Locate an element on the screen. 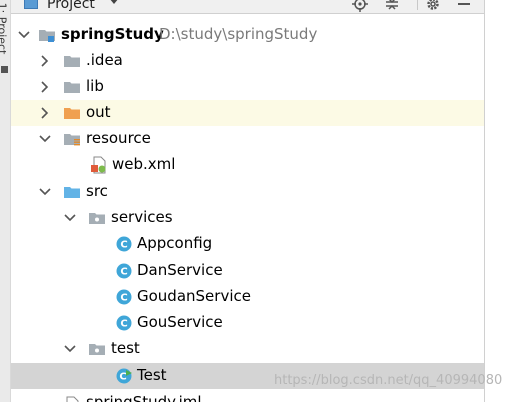  tree-label: out is located at coordinates (98, 112).